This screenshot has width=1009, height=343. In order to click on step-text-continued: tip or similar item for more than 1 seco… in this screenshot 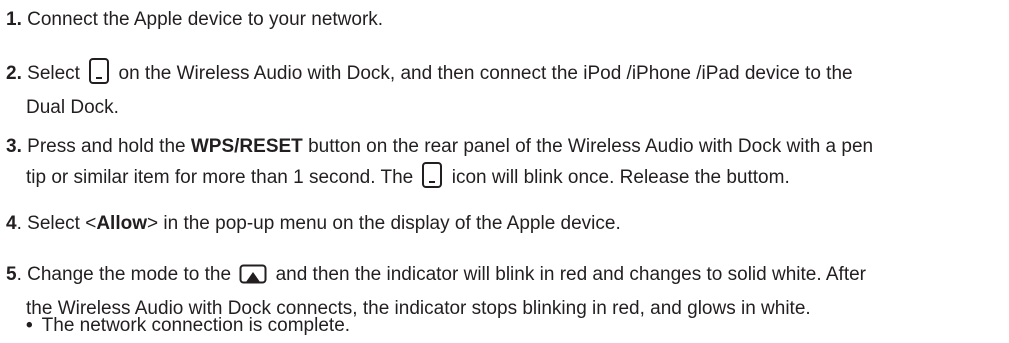, I will do `click(492, 179)`.